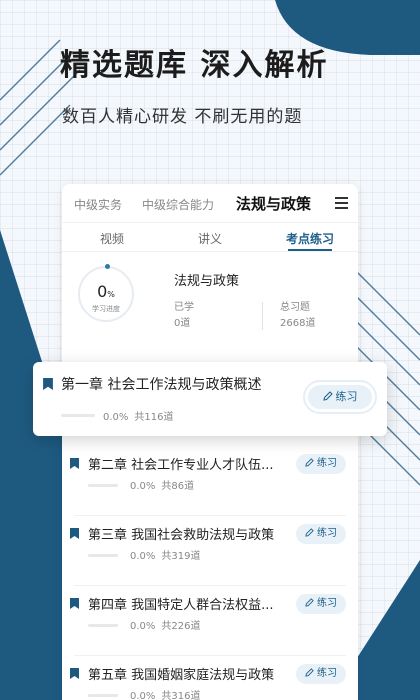 The height and width of the screenshot is (700, 420). I want to click on chapter-meta: 0.0% 共116道, so click(138, 417).